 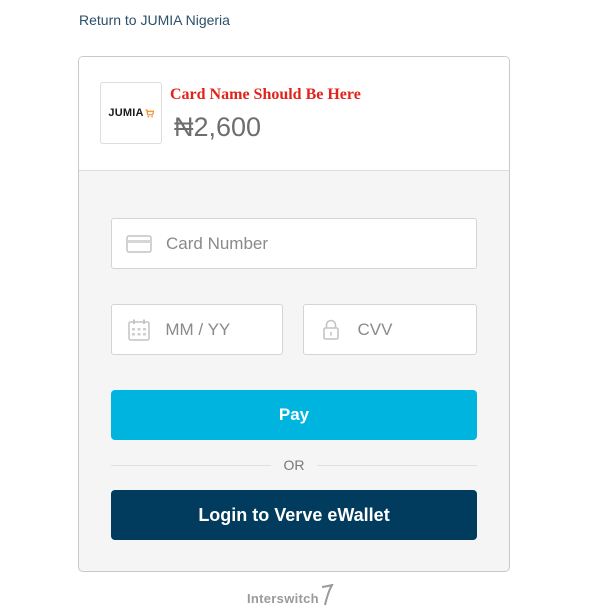 I want to click on pay-button: Pay, so click(x=294, y=415).